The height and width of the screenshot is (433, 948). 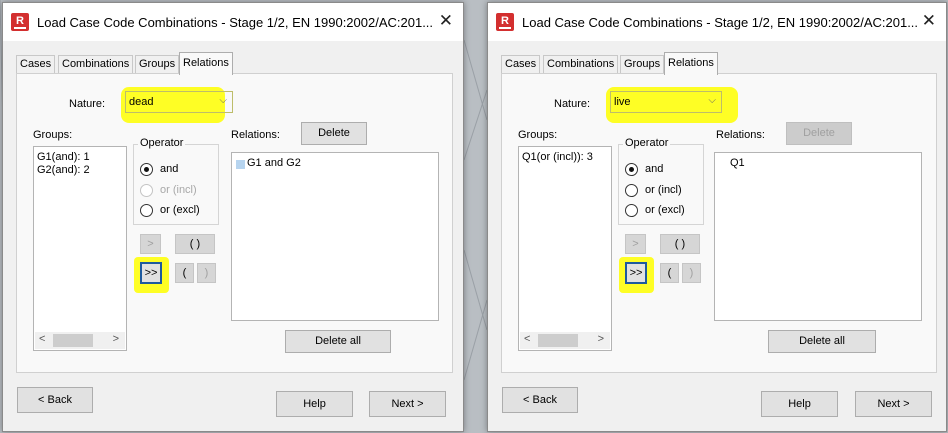 What do you see at coordinates (63, 170) in the screenshot?
I see `list-item: G2(and): 2` at bounding box center [63, 170].